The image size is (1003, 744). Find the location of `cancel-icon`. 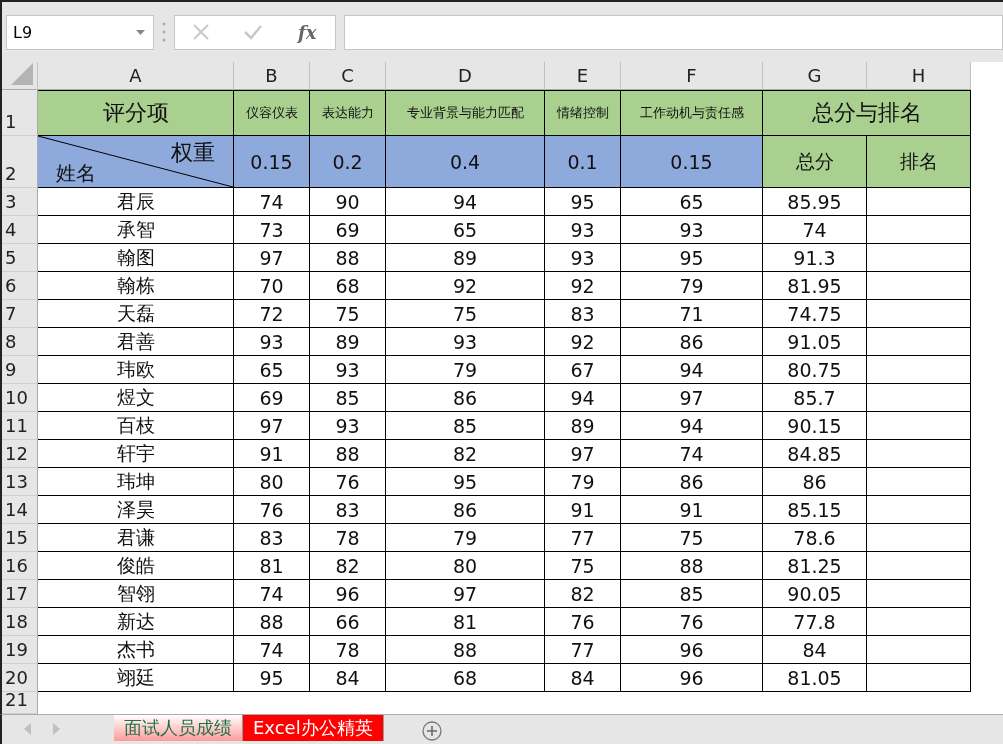

cancel-icon is located at coordinates (200, 32).